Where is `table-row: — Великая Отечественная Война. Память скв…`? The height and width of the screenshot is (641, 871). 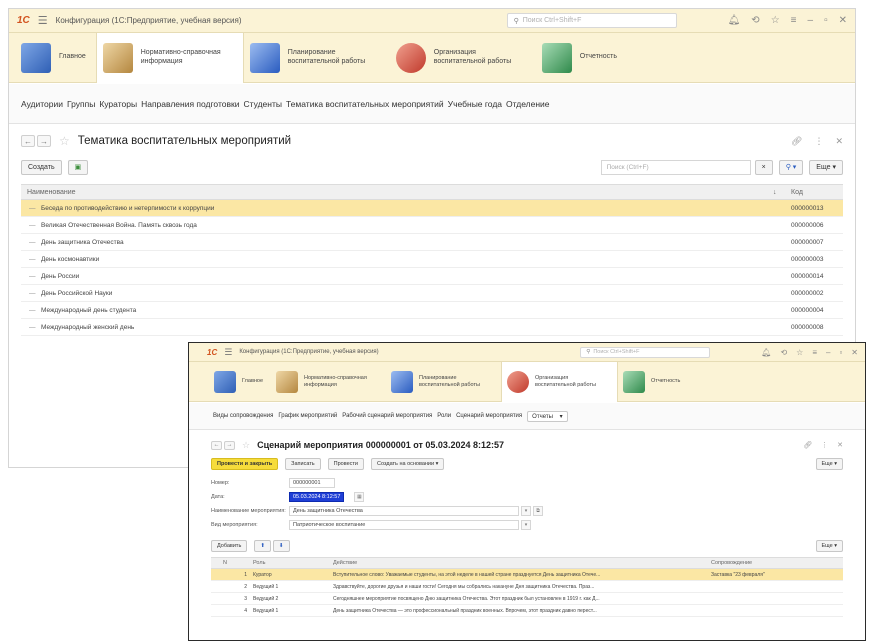
table-row: — Великая Отечественная Война. Память скв… is located at coordinates (432, 225).